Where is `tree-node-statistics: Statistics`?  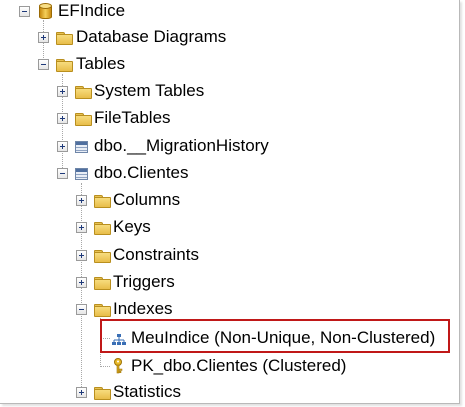
tree-node-statistics: Statistics is located at coordinates (100, 392).